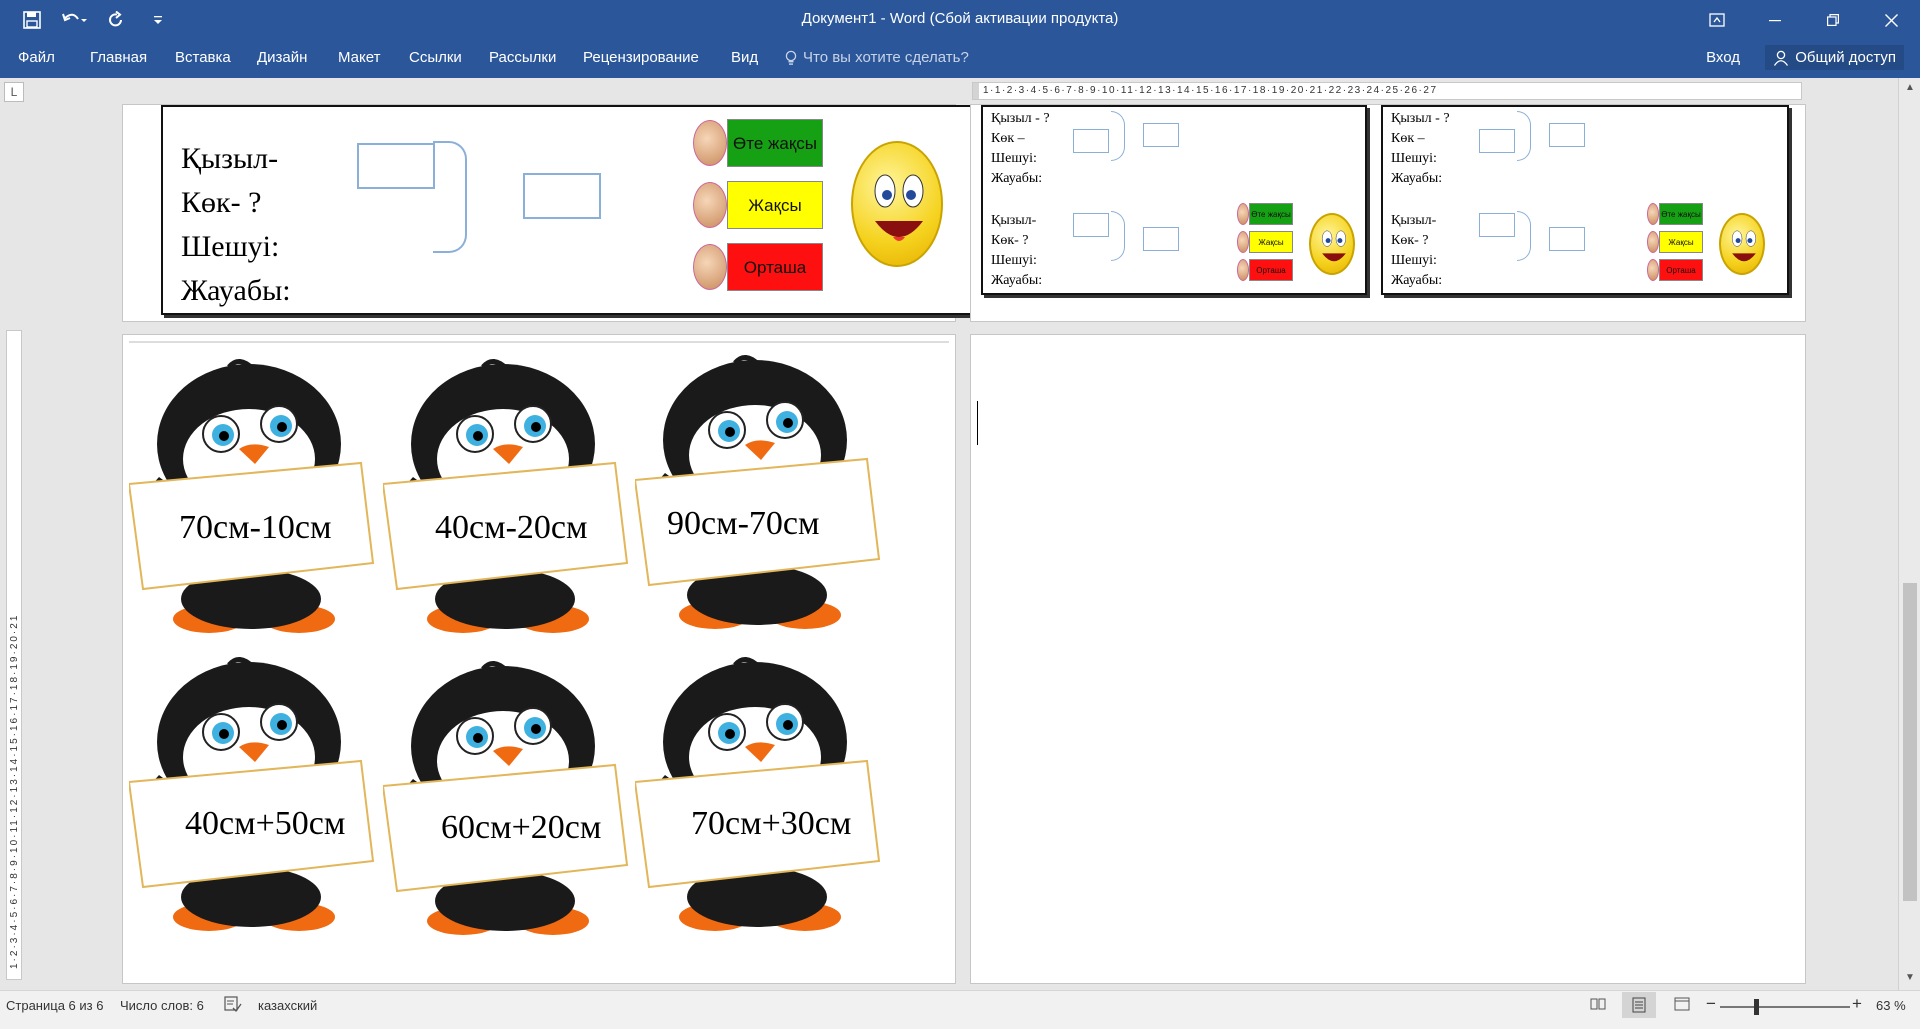  What do you see at coordinates (1723, 57) in the screenshot?
I see `sign-in-link: Вход` at bounding box center [1723, 57].